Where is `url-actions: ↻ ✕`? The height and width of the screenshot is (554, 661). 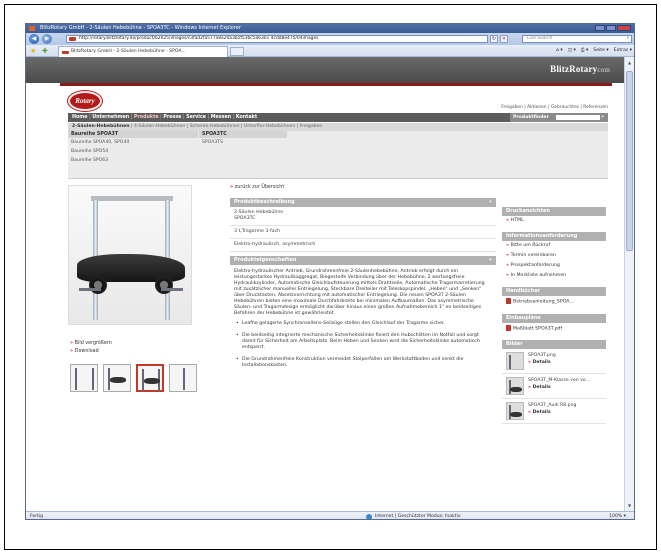 url-actions: ↻ ✕ is located at coordinates (499, 39).